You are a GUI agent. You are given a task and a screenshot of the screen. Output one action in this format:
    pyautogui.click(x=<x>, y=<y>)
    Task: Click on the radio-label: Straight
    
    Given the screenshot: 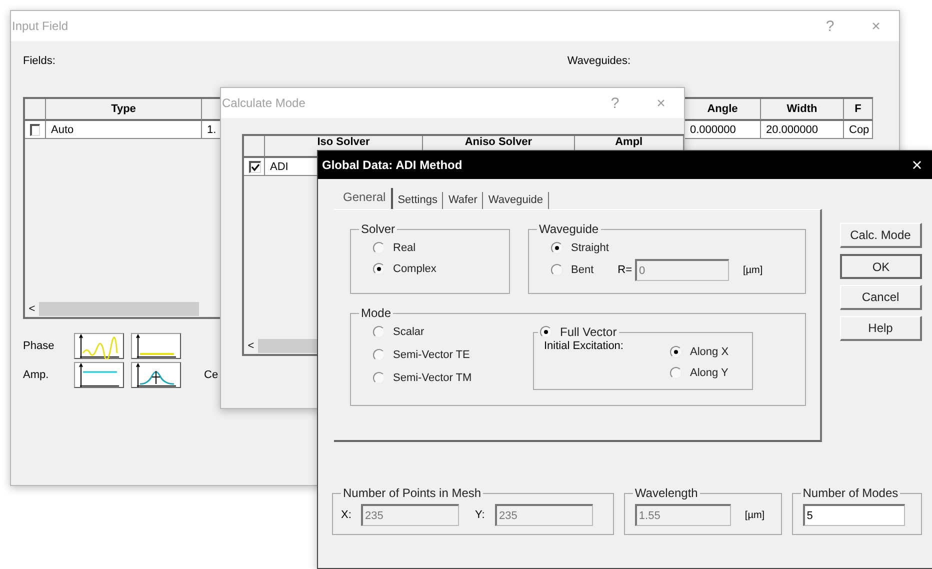 What is the action you would take?
    pyautogui.click(x=590, y=248)
    